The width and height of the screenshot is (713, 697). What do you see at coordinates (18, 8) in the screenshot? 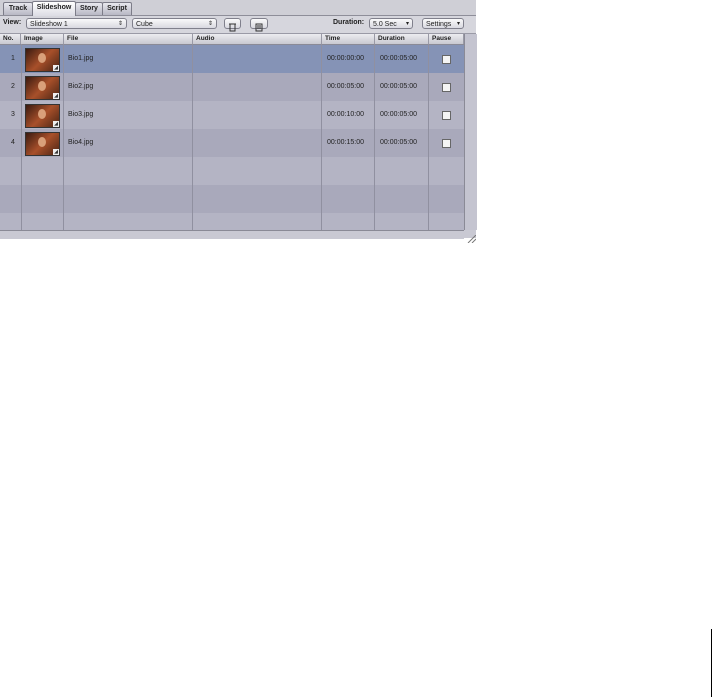
I see `tab-track: Track` at bounding box center [18, 8].